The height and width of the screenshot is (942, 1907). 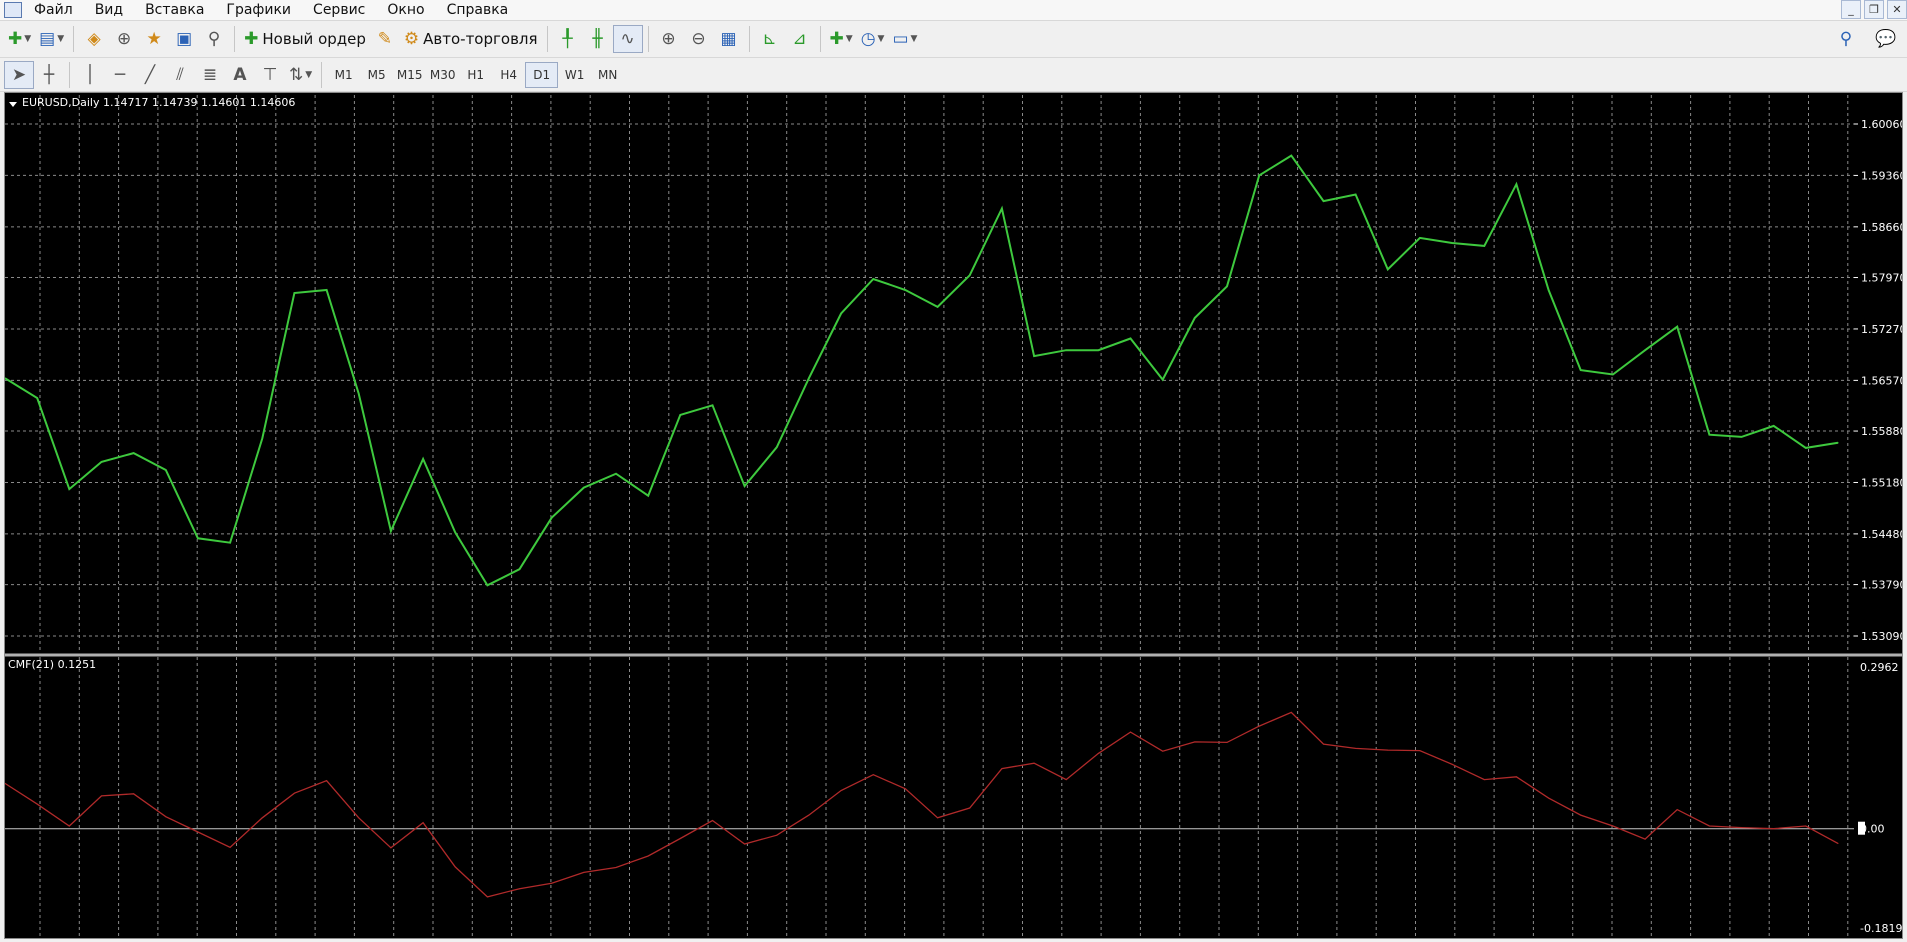 I want to click on chat-button: 💬, so click(x=1886, y=39).